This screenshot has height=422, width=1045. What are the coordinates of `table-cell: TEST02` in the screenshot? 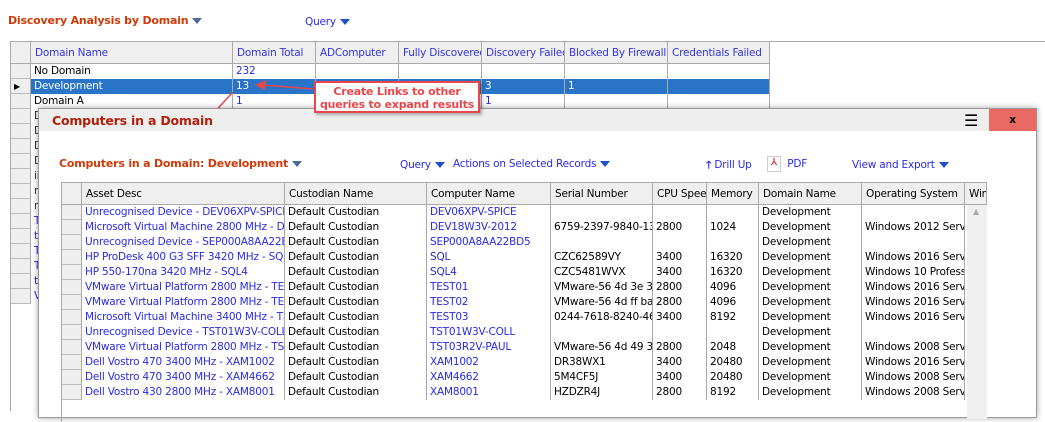 It's located at (489, 302).